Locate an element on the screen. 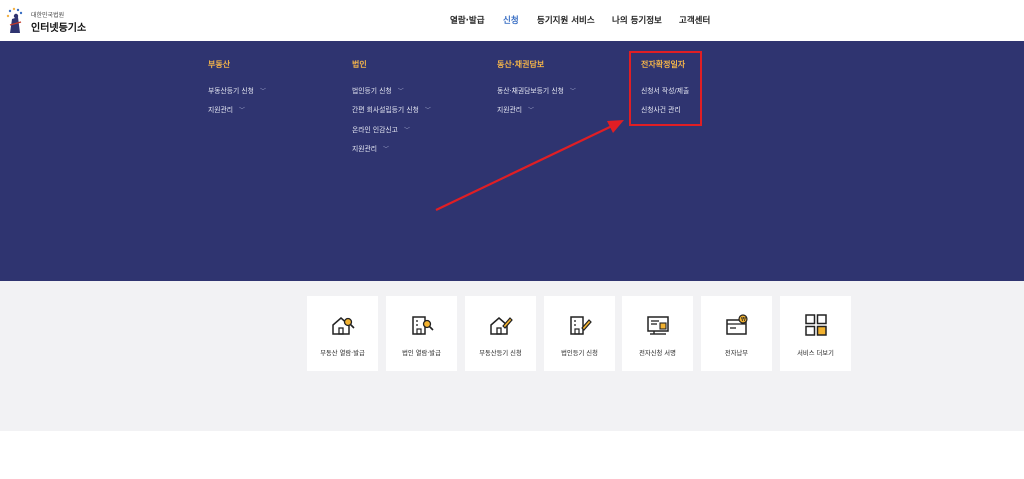  menu-item-label: 온라인 인감신고 is located at coordinates (375, 130).